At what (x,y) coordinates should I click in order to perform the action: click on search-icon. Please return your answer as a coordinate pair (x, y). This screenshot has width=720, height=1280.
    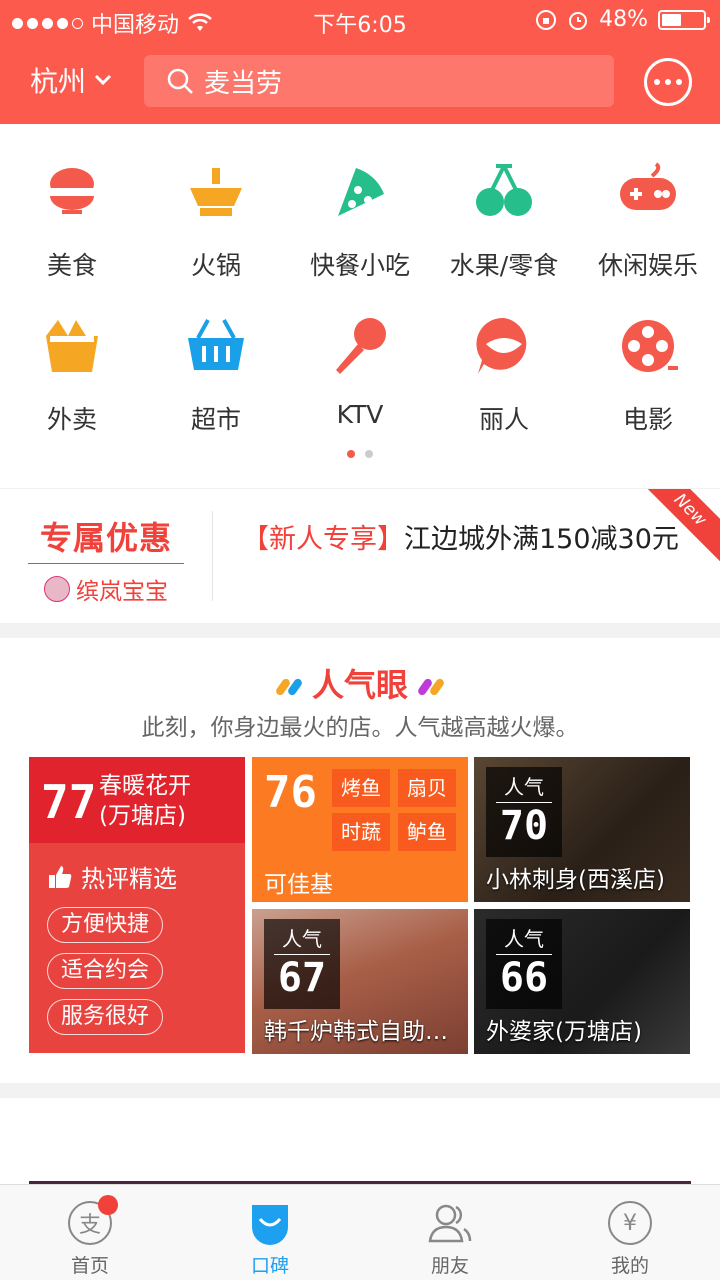
    Looking at the image, I should click on (180, 81).